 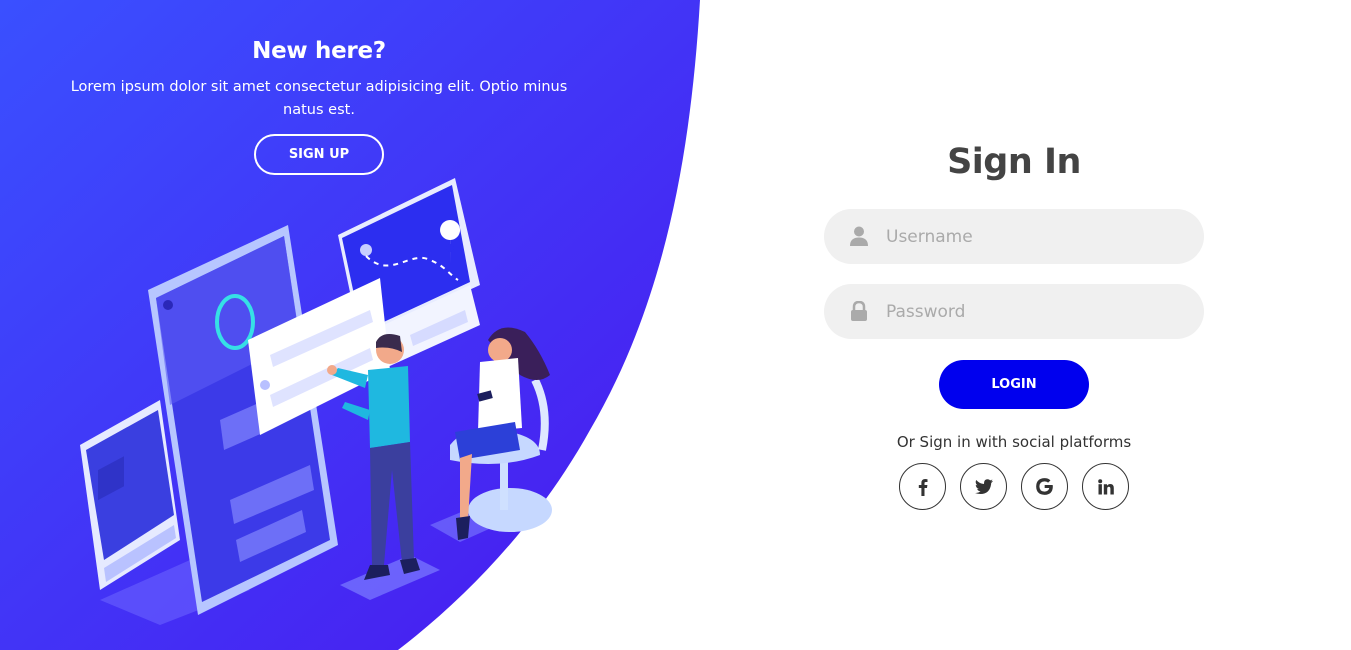 I want to click on social-login-row, so click(x=1014, y=486).